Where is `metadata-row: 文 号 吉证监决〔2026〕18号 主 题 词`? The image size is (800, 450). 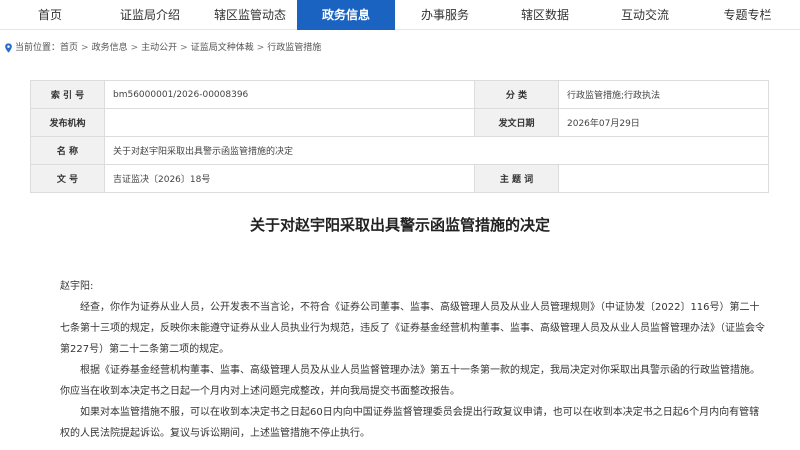 metadata-row: 文 号 吉证监决〔2026〕18号 主 题 词 is located at coordinates (399, 178).